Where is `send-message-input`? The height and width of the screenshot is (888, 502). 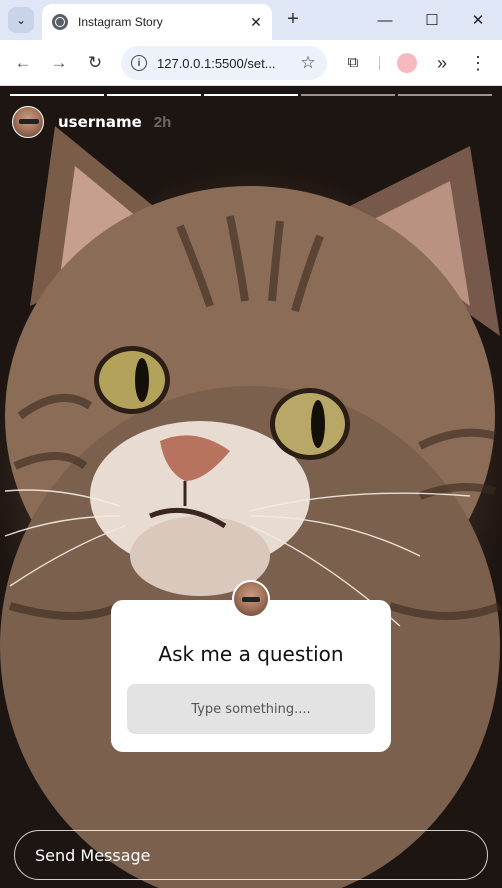 send-message-input is located at coordinates (251, 855).